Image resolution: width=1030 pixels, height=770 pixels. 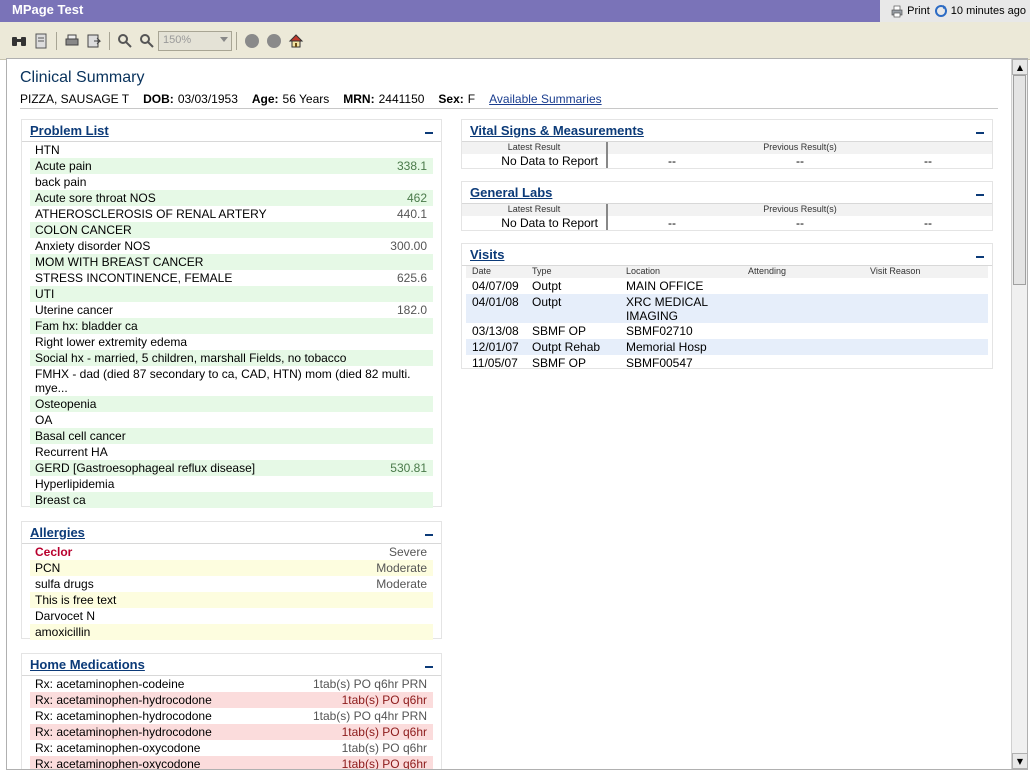 What do you see at coordinates (1019, 761) in the screenshot?
I see `scroll-down-icon: ▼` at bounding box center [1019, 761].